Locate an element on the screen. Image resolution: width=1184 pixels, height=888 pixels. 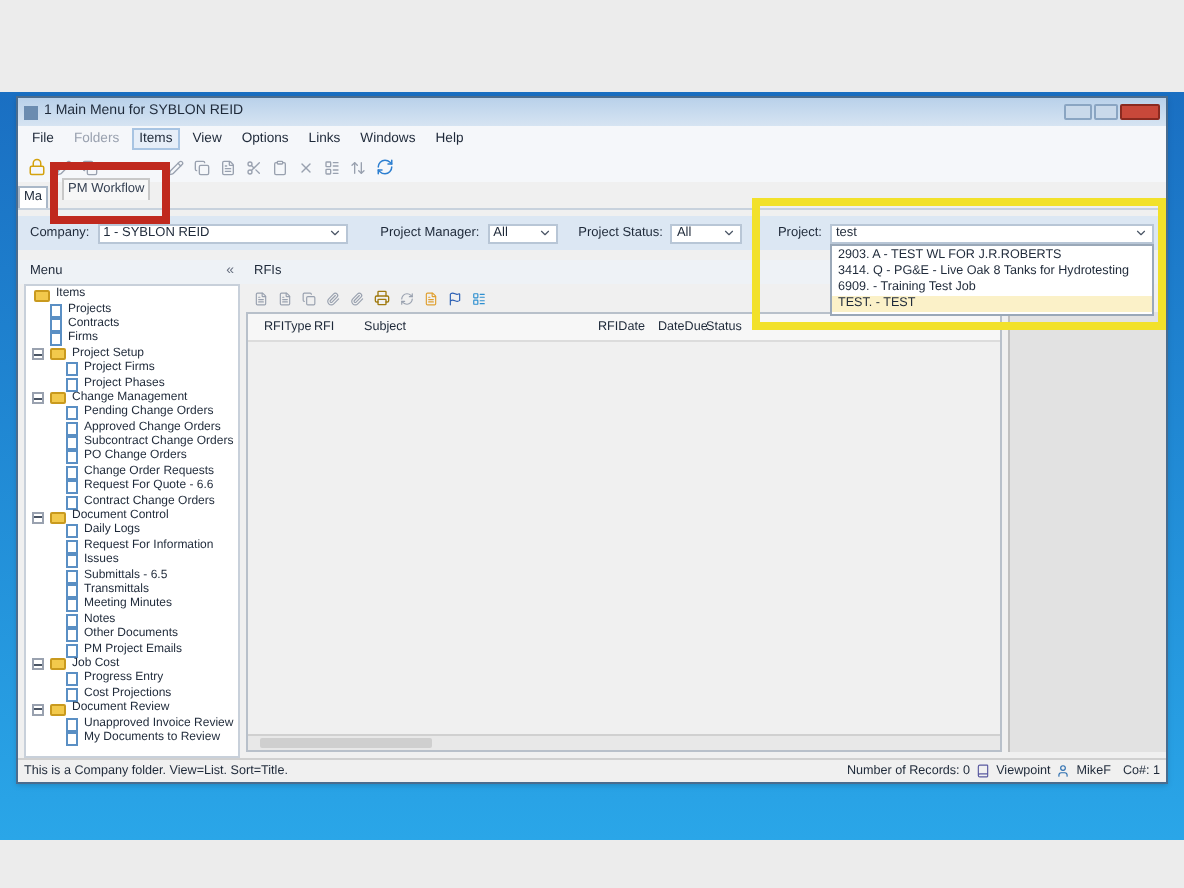
clipboard-icon is located at coordinates (280, 167).